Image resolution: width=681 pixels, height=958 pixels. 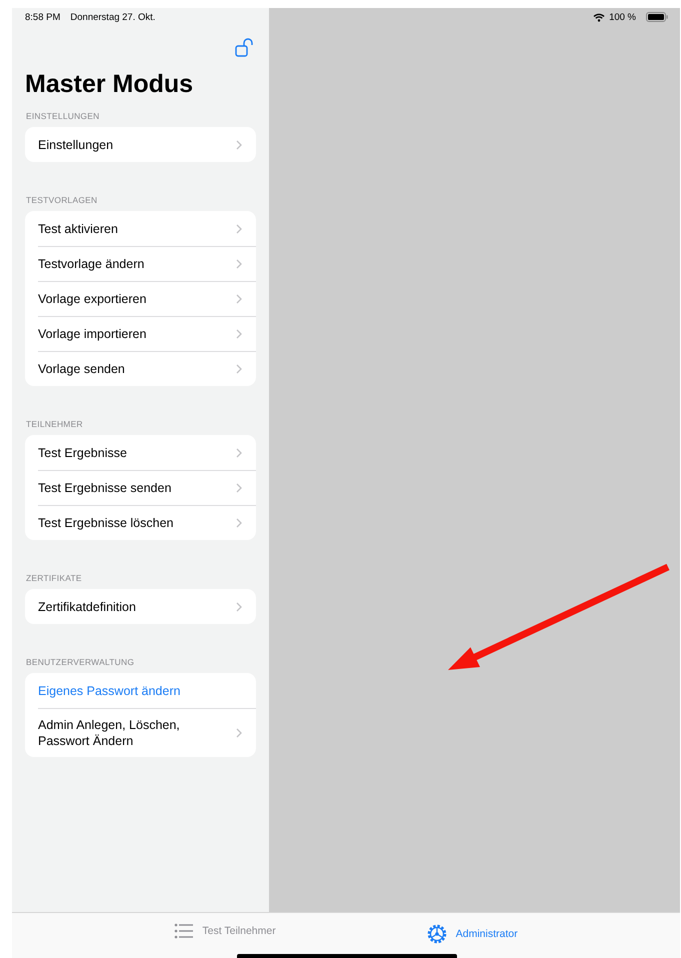 I want to click on list-item: Test Ergebnisse, so click(x=137, y=452).